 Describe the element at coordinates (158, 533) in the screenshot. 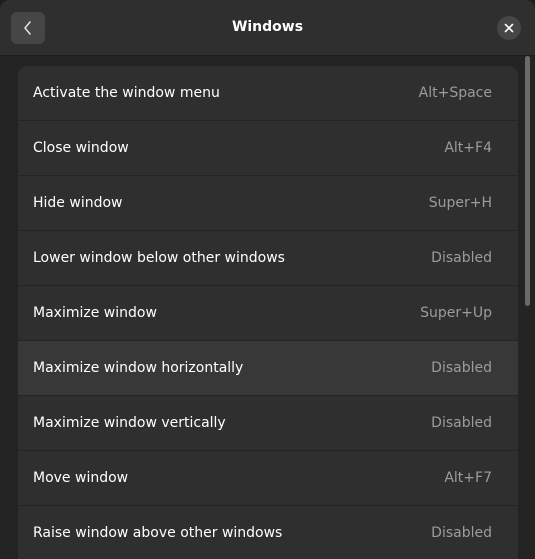

I see `shortcut-label: Raise window above other windows` at that location.